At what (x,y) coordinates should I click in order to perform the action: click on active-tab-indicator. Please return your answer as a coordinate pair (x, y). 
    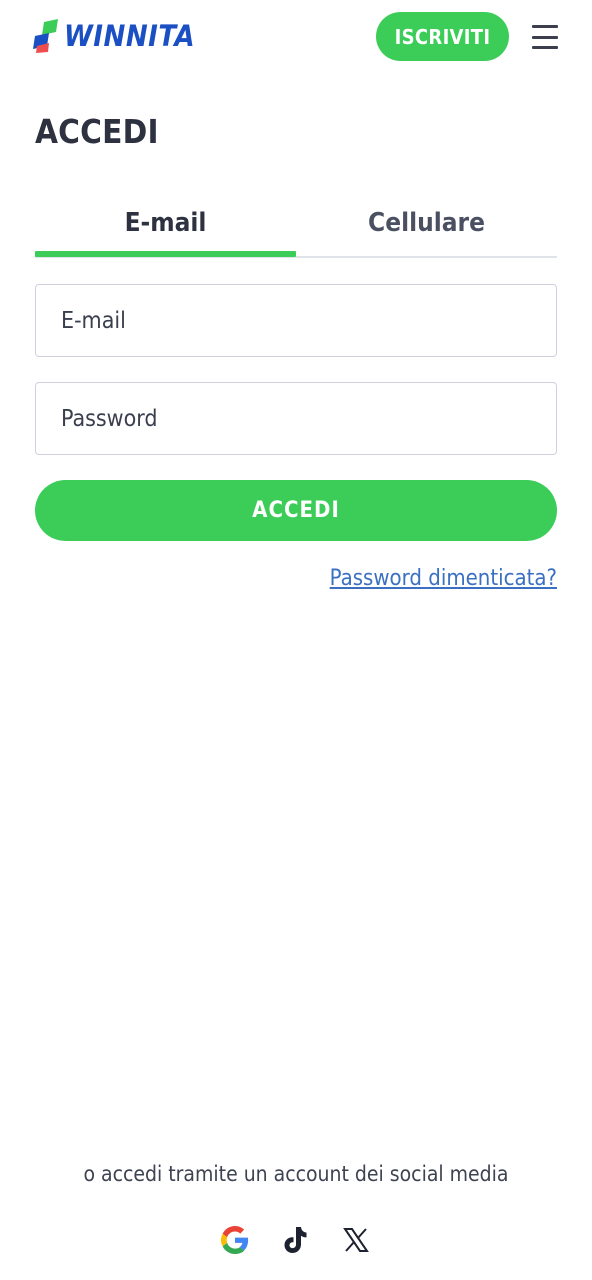
    Looking at the image, I should click on (165, 254).